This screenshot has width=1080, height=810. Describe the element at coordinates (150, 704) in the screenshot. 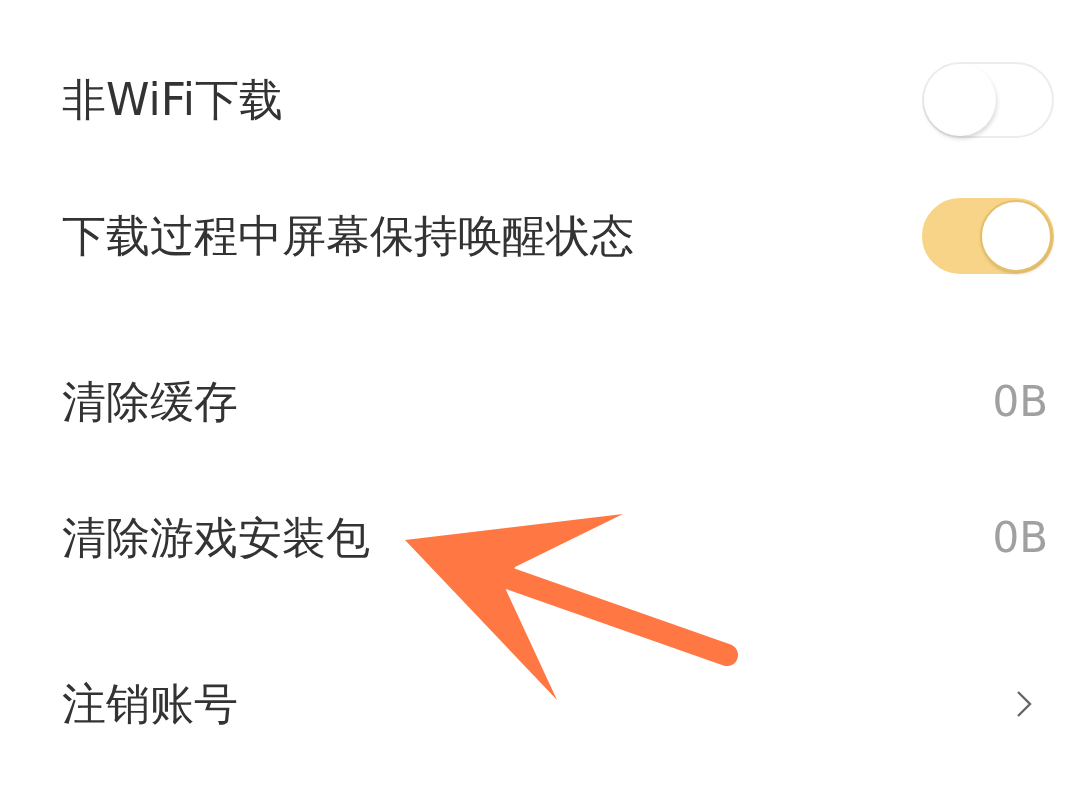

I see `setting-label: 注销账号` at that location.